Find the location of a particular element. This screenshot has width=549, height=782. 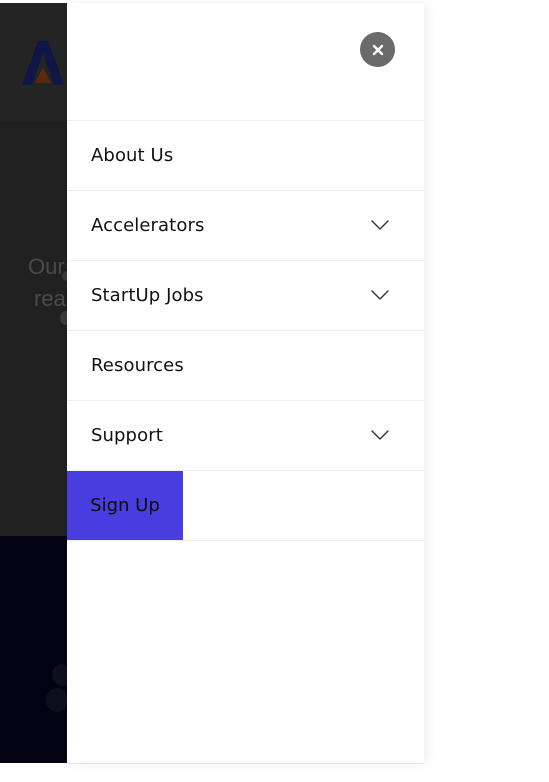

menu-item-label: Support is located at coordinates (127, 435).